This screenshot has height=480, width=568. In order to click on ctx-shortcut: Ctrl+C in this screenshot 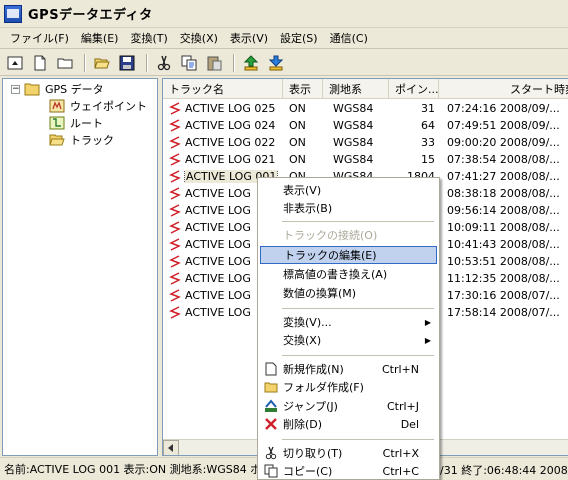, I will do `click(400, 471)`.